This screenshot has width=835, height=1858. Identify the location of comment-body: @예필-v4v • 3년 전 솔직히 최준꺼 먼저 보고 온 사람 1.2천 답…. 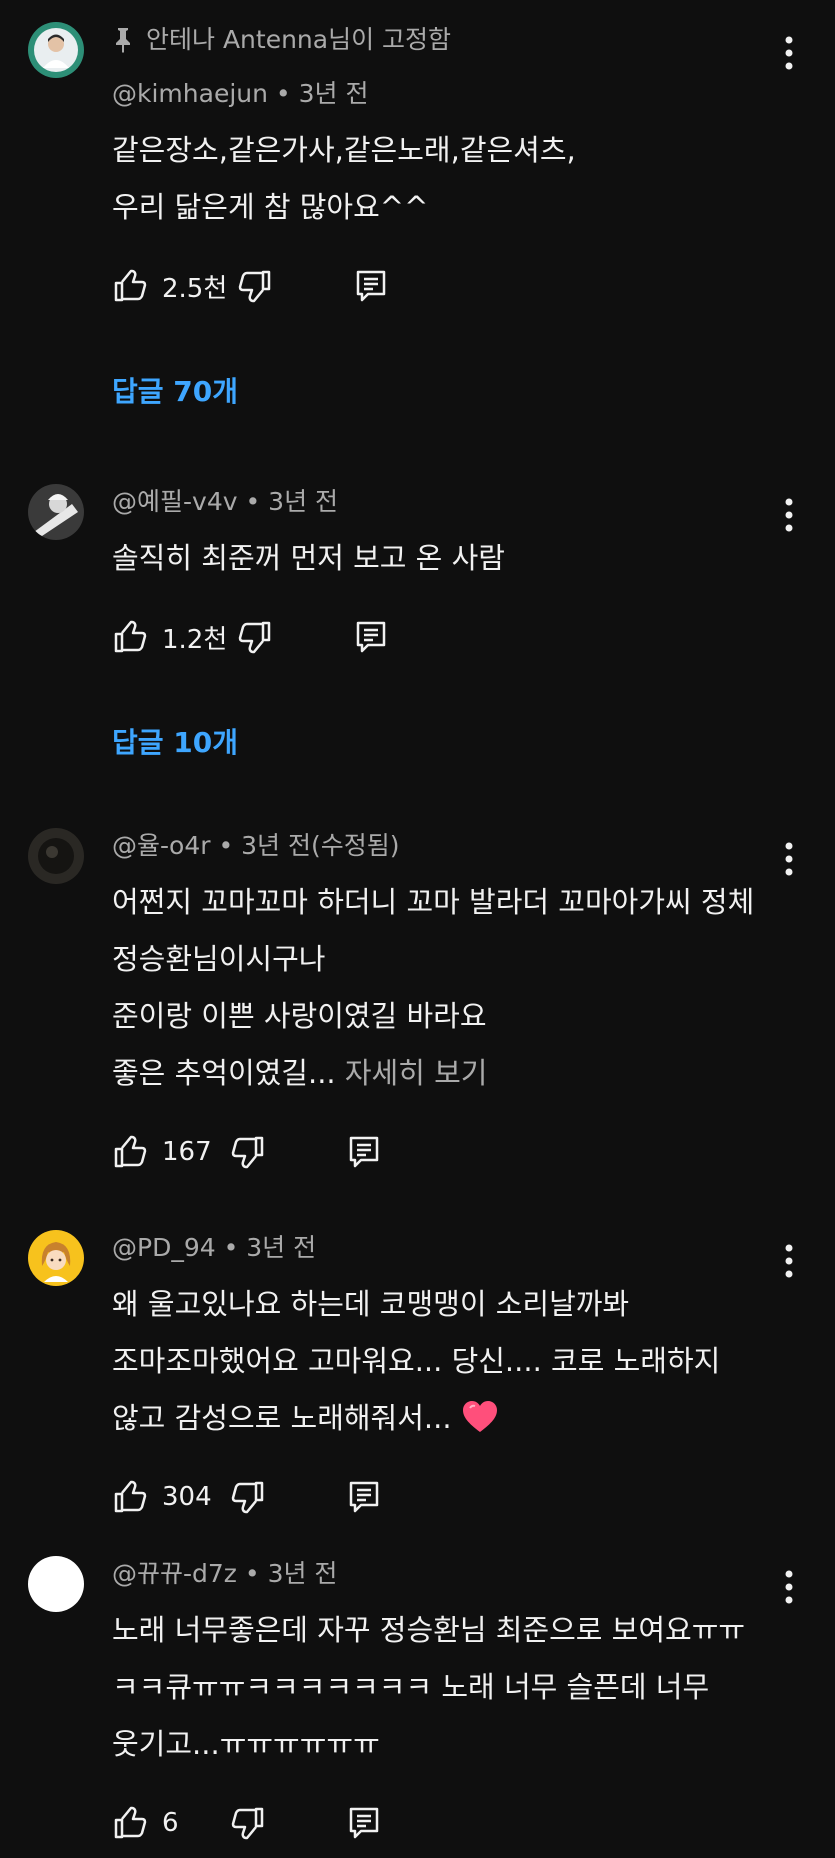
(433, 623).